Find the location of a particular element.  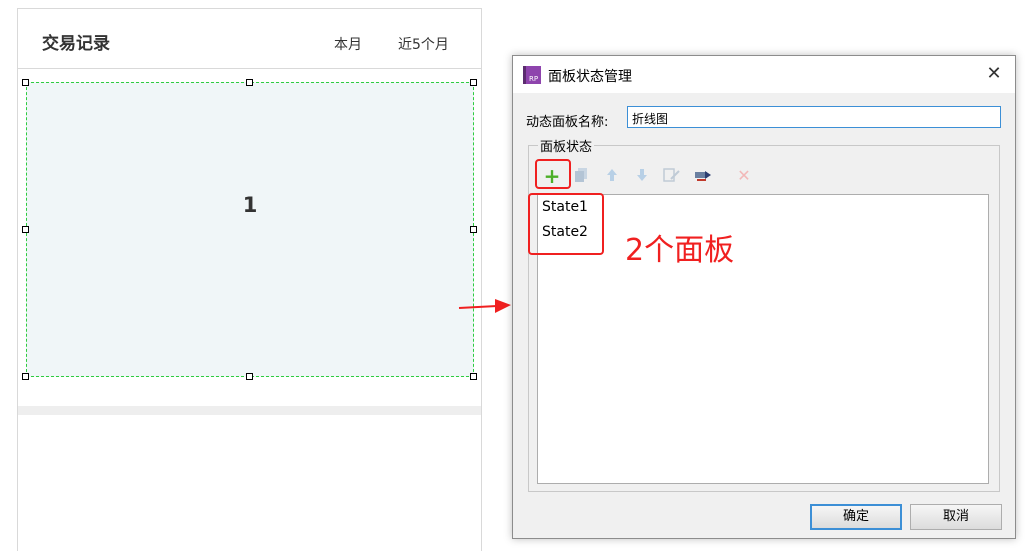

dialog-titlebar: RP 面板状态管理 ✕ is located at coordinates (764, 74).